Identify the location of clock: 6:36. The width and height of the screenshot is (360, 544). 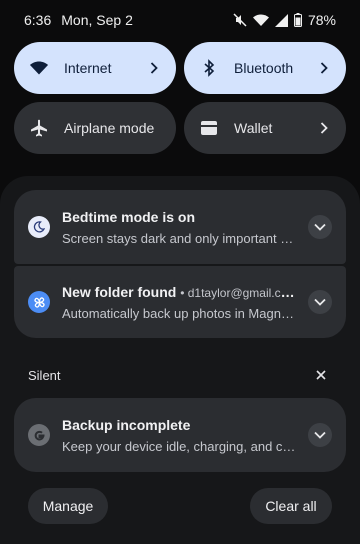
(38, 20).